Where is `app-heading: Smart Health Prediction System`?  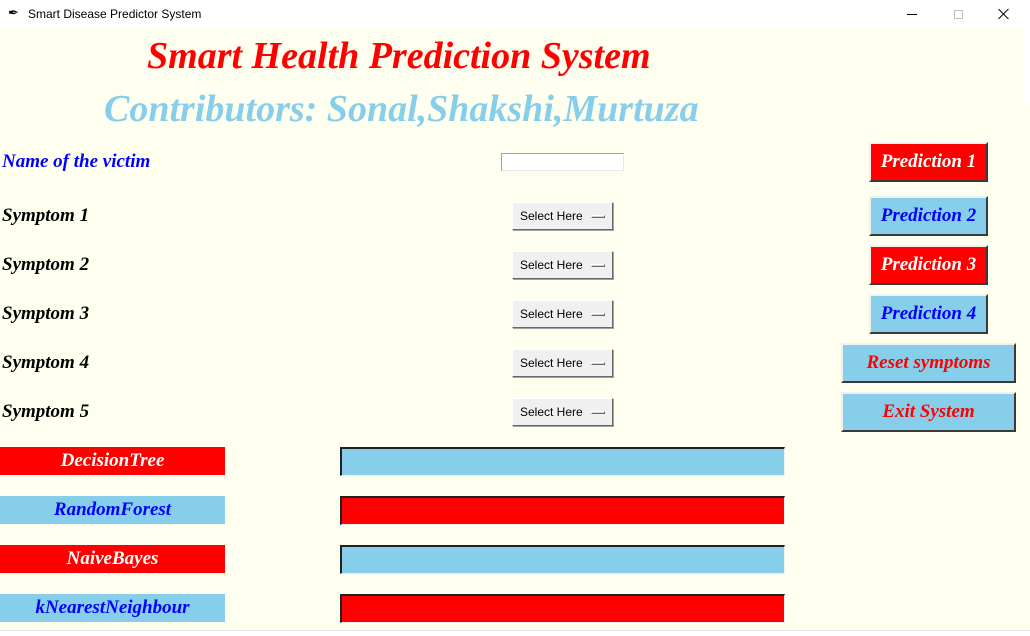
app-heading: Smart Health Prediction System is located at coordinates (399, 56).